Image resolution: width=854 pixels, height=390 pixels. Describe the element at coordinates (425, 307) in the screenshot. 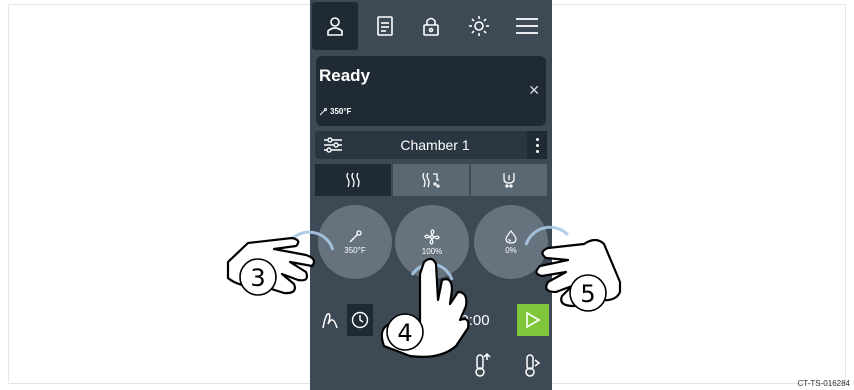

I see `hand-pointer-icon: 4` at that location.